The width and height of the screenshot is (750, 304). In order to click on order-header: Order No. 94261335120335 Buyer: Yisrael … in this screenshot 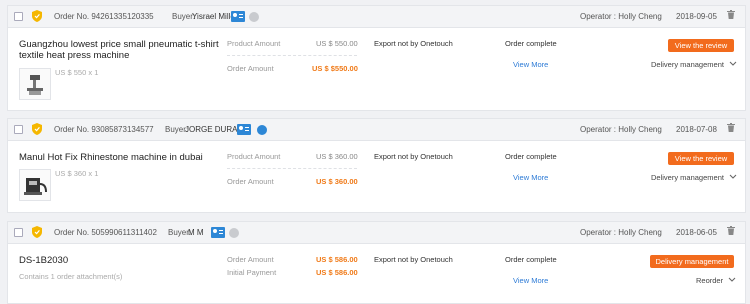, I will do `click(376, 17)`.